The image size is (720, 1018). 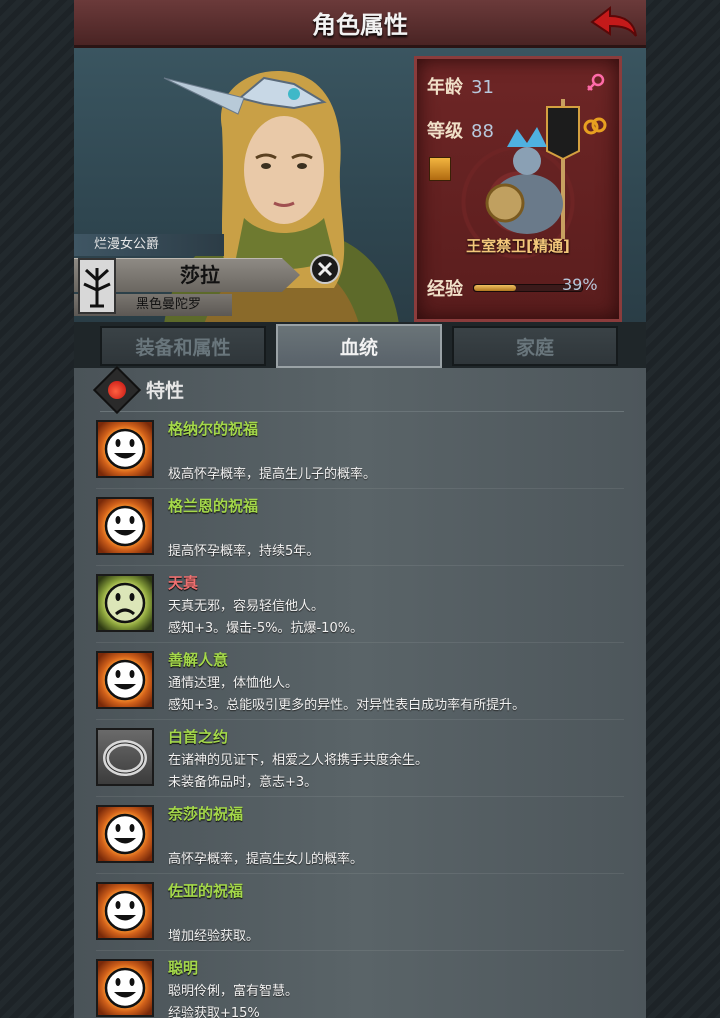 I want to click on back-button, so click(x=614, y=24).